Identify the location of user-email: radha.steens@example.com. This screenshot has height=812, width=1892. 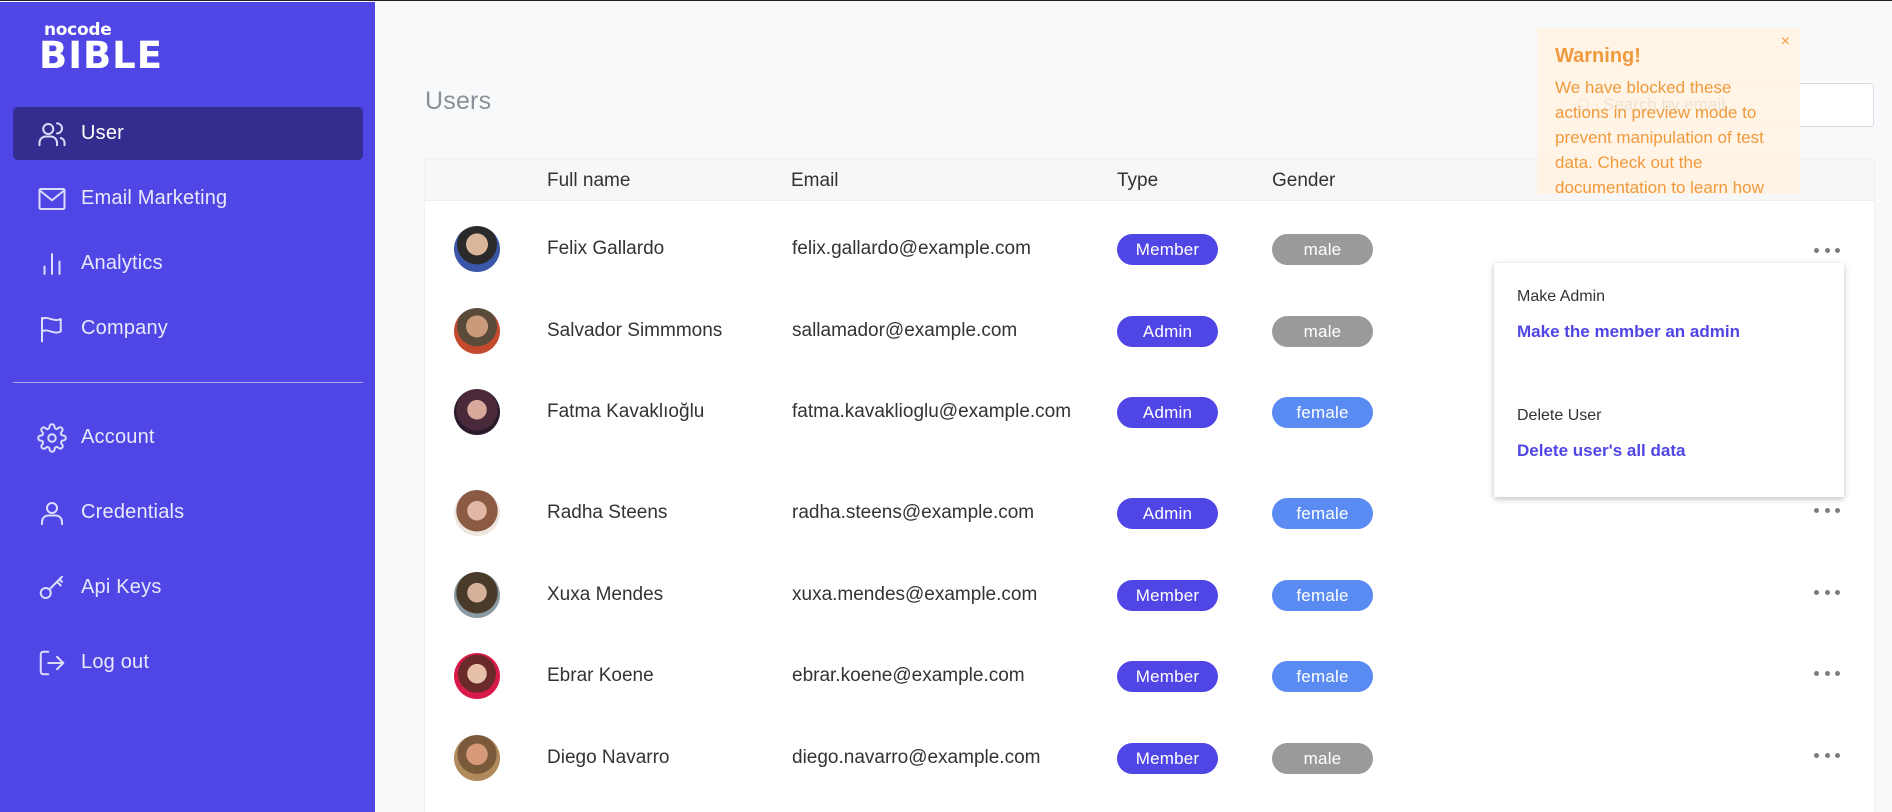
(913, 512).